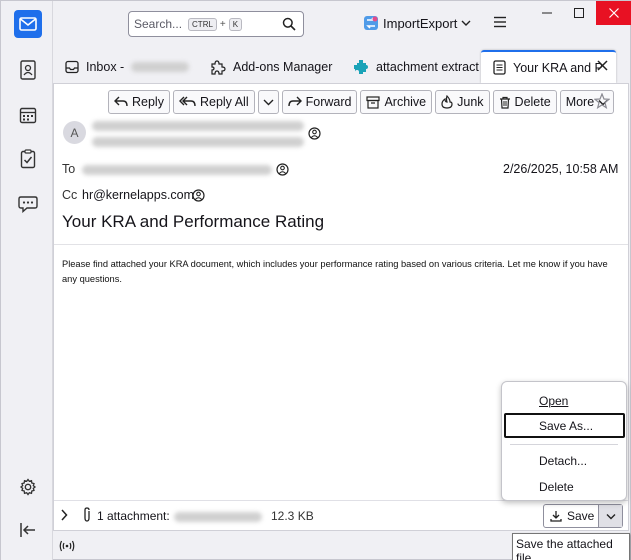 This screenshot has height=560, width=631. Describe the element at coordinates (177, 170) in the screenshot. I see `redacted-recipient` at that location.